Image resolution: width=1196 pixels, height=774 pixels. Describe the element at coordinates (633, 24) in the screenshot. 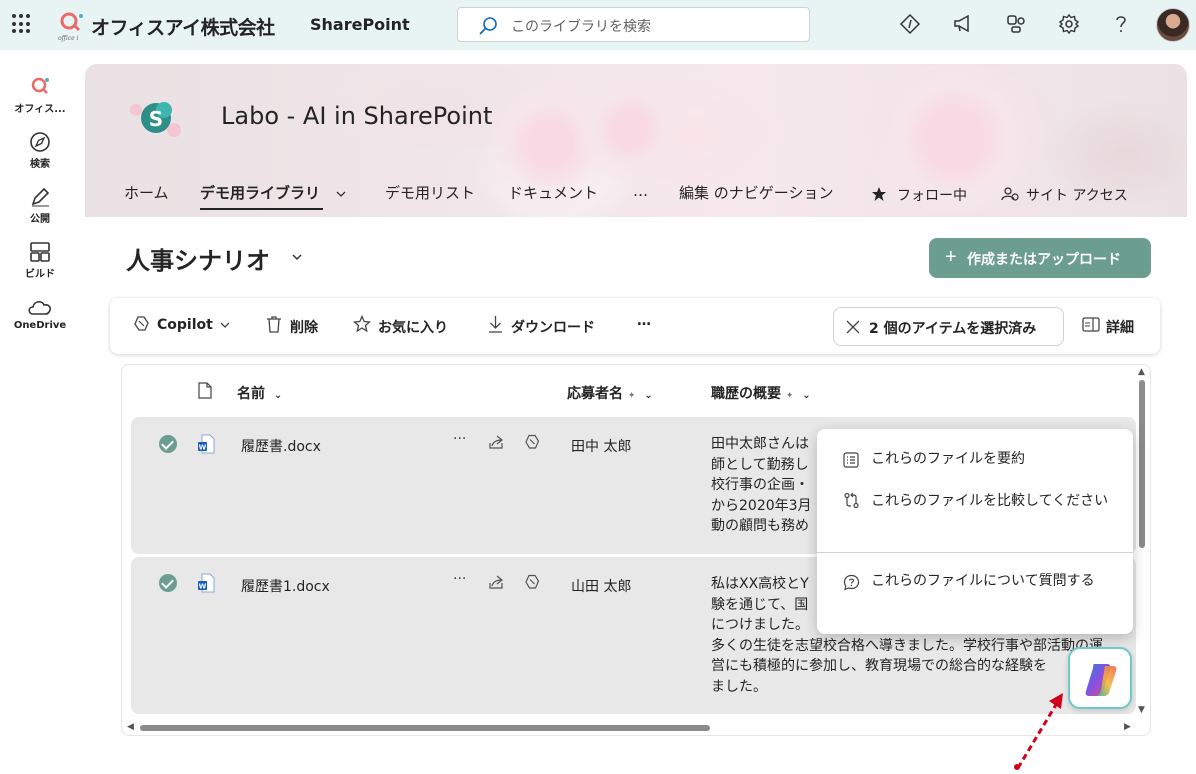

I see `search-box: このライブラリを検索` at that location.